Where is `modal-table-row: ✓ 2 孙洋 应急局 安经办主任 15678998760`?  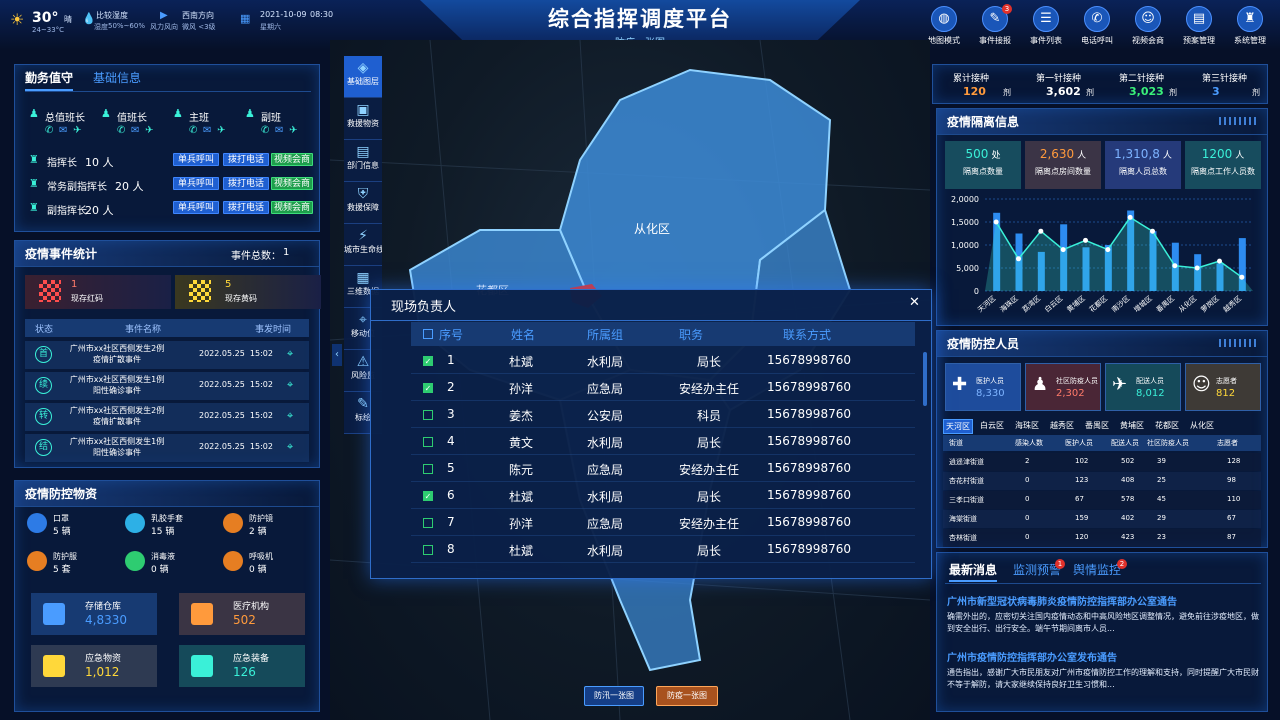 modal-table-row: ✓ 2 孙洋 应急局 安经办主任 15678998760 is located at coordinates (663, 388).